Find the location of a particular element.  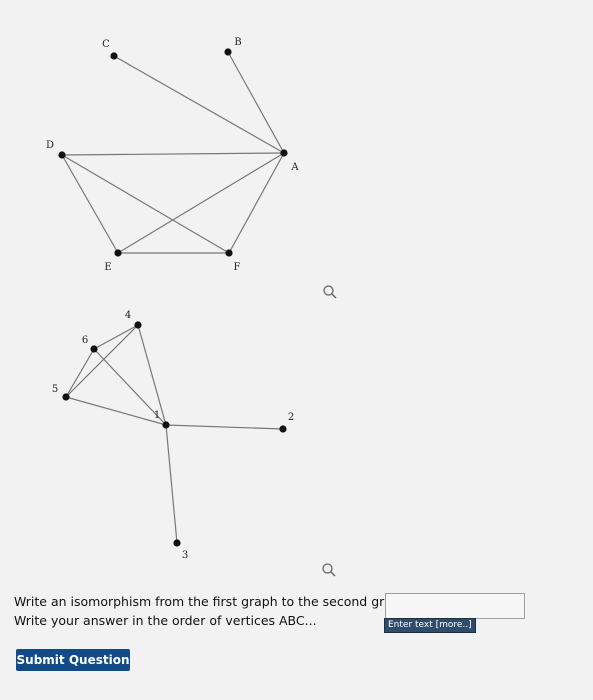

graph1-edge-D-E is located at coordinates (90, 204).